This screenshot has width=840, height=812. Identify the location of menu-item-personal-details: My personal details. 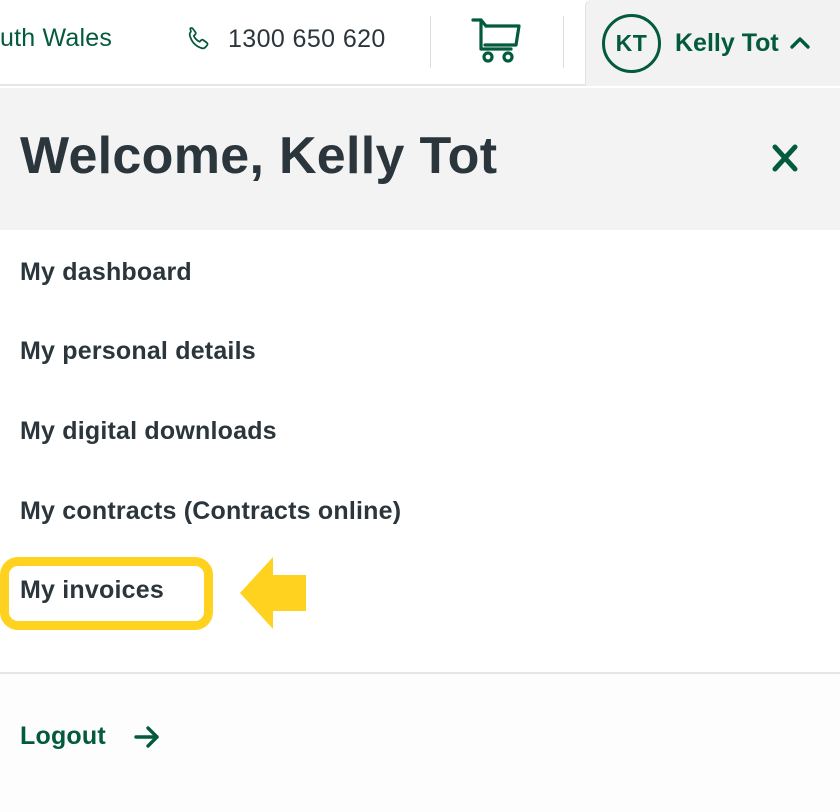
(138, 351).